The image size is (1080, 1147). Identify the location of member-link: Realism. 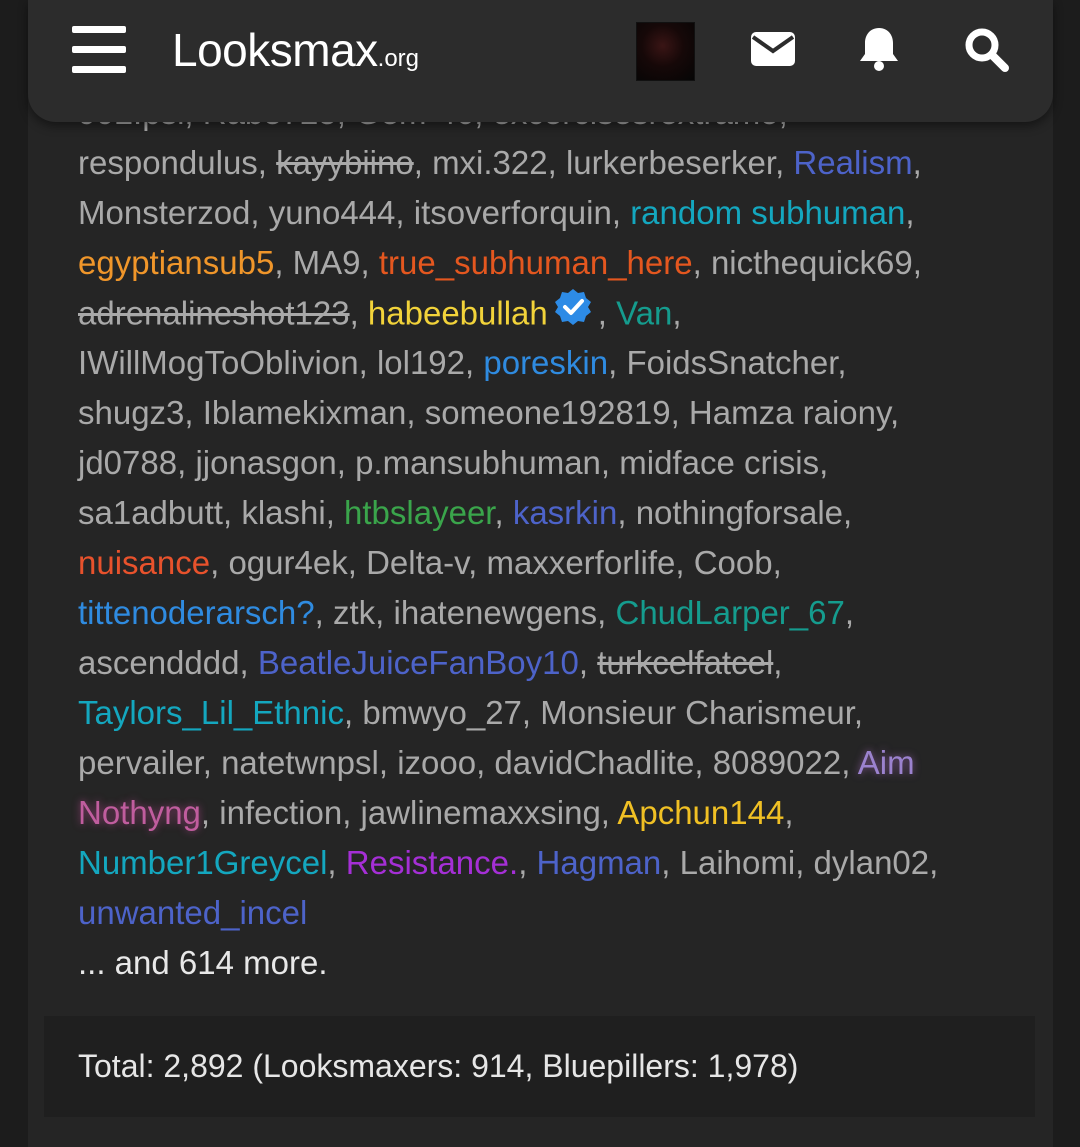
(852, 162).